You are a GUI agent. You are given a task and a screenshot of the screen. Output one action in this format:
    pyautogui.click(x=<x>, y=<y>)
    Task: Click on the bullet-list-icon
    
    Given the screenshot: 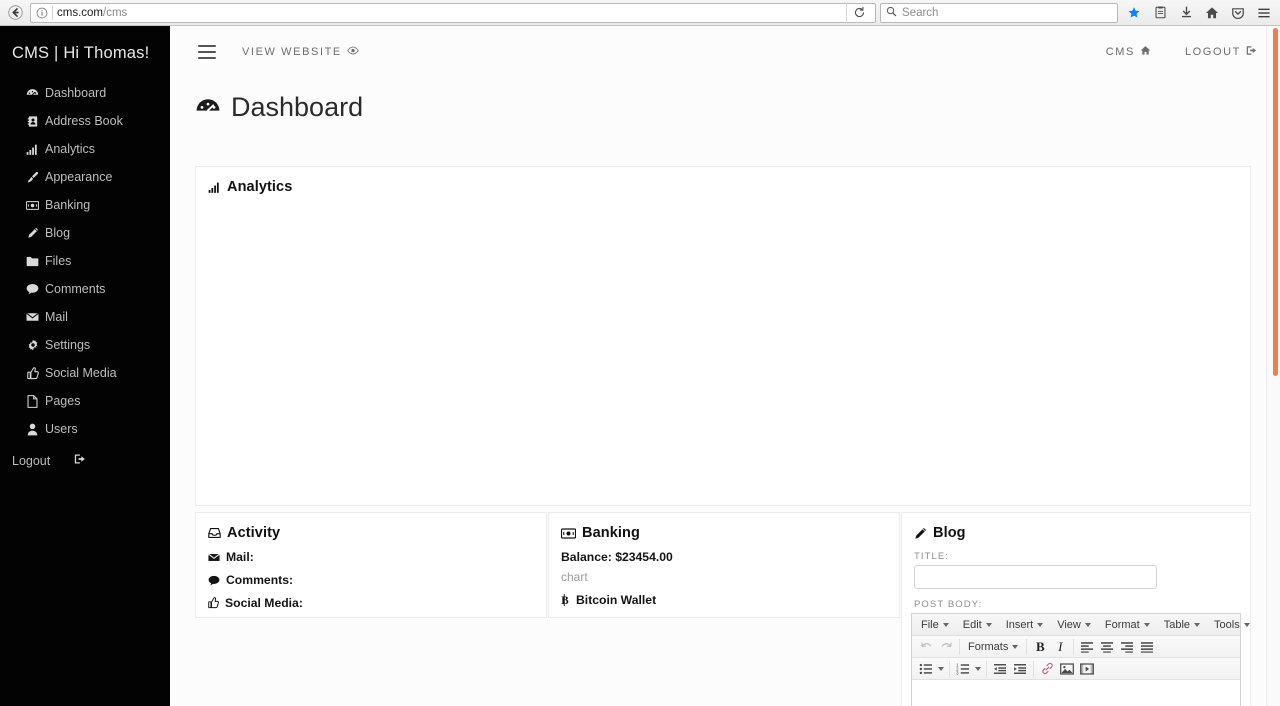 What is the action you would take?
    pyautogui.click(x=926, y=669)
    